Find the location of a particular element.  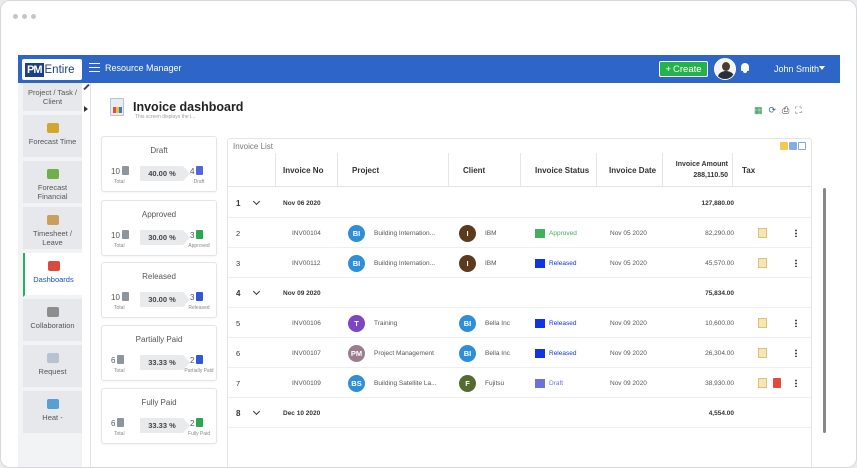

logo: PM Entire is located at coordinates (52, 69).